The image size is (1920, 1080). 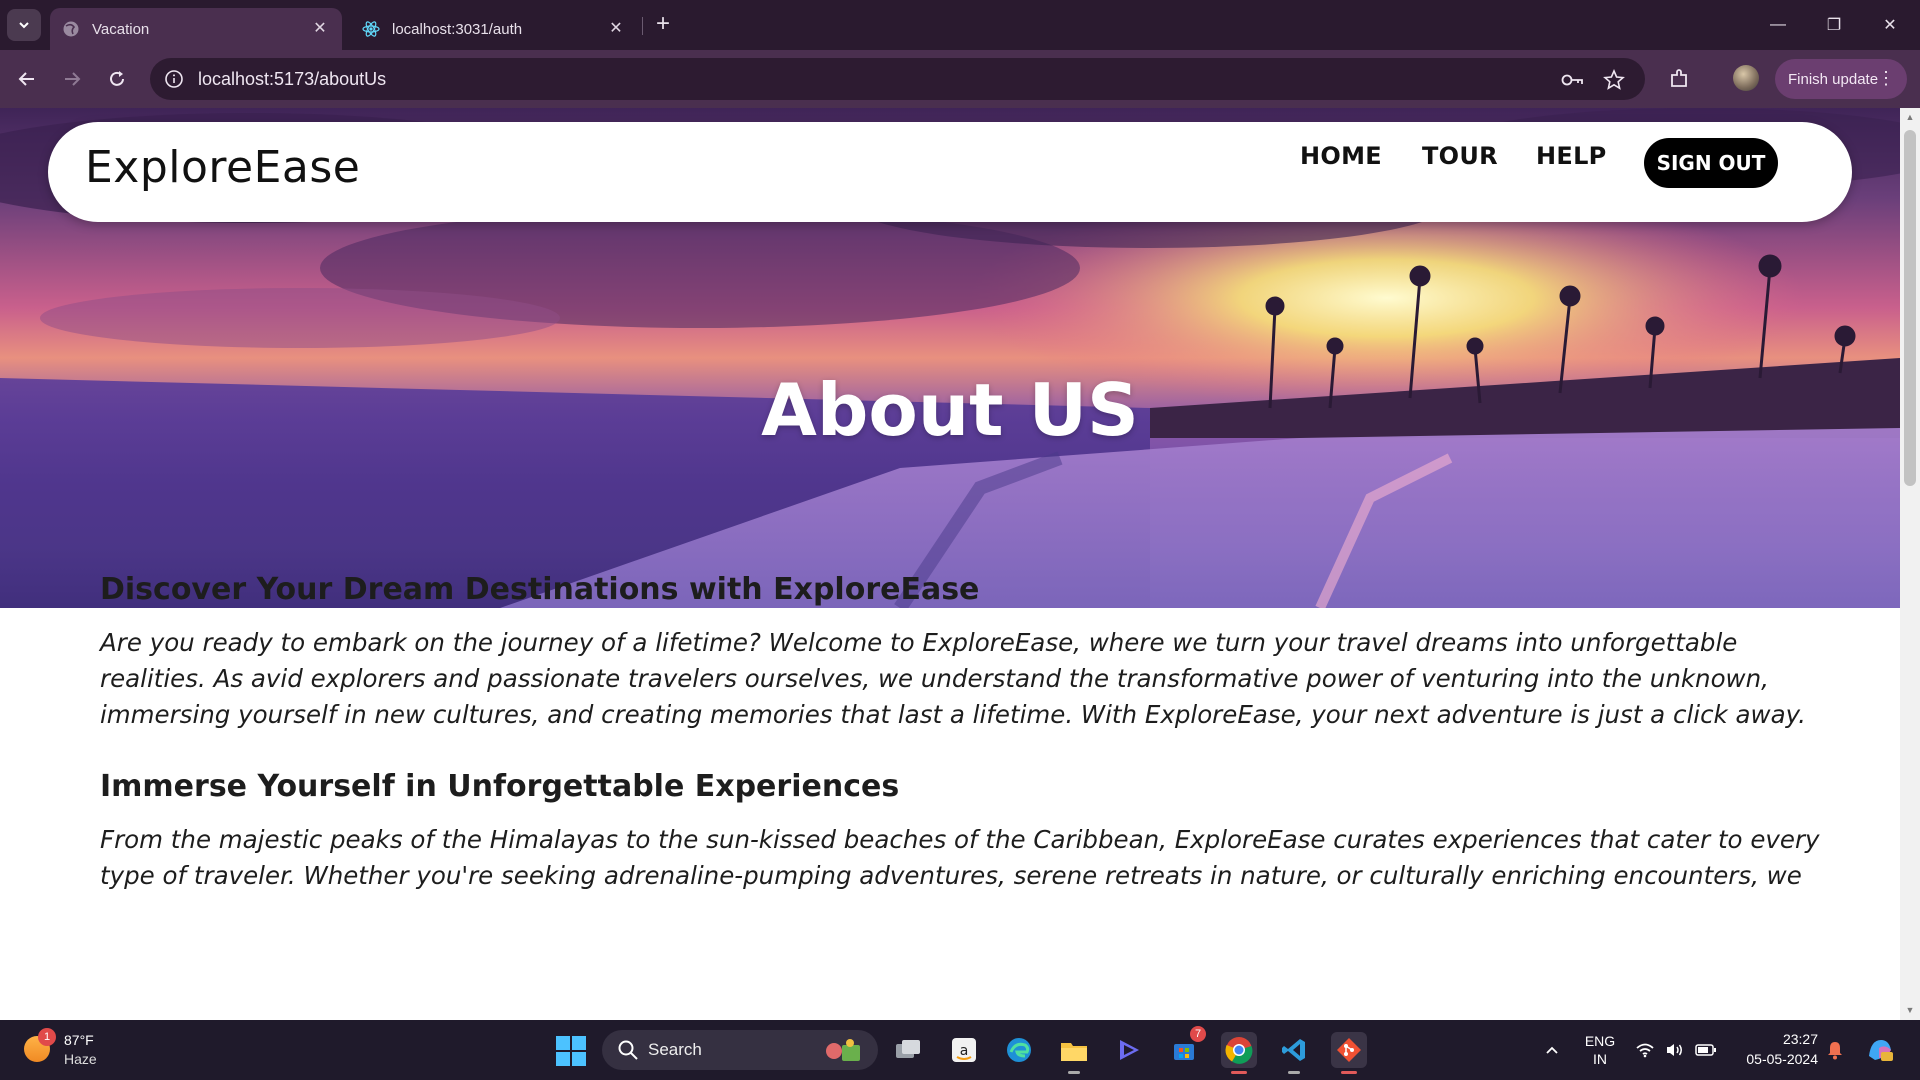 What do you see at coordinates (1910, 1010) in the screenshot?
I see `scroll-down-arrow: ▼` at bounding box center [1910, 1010].